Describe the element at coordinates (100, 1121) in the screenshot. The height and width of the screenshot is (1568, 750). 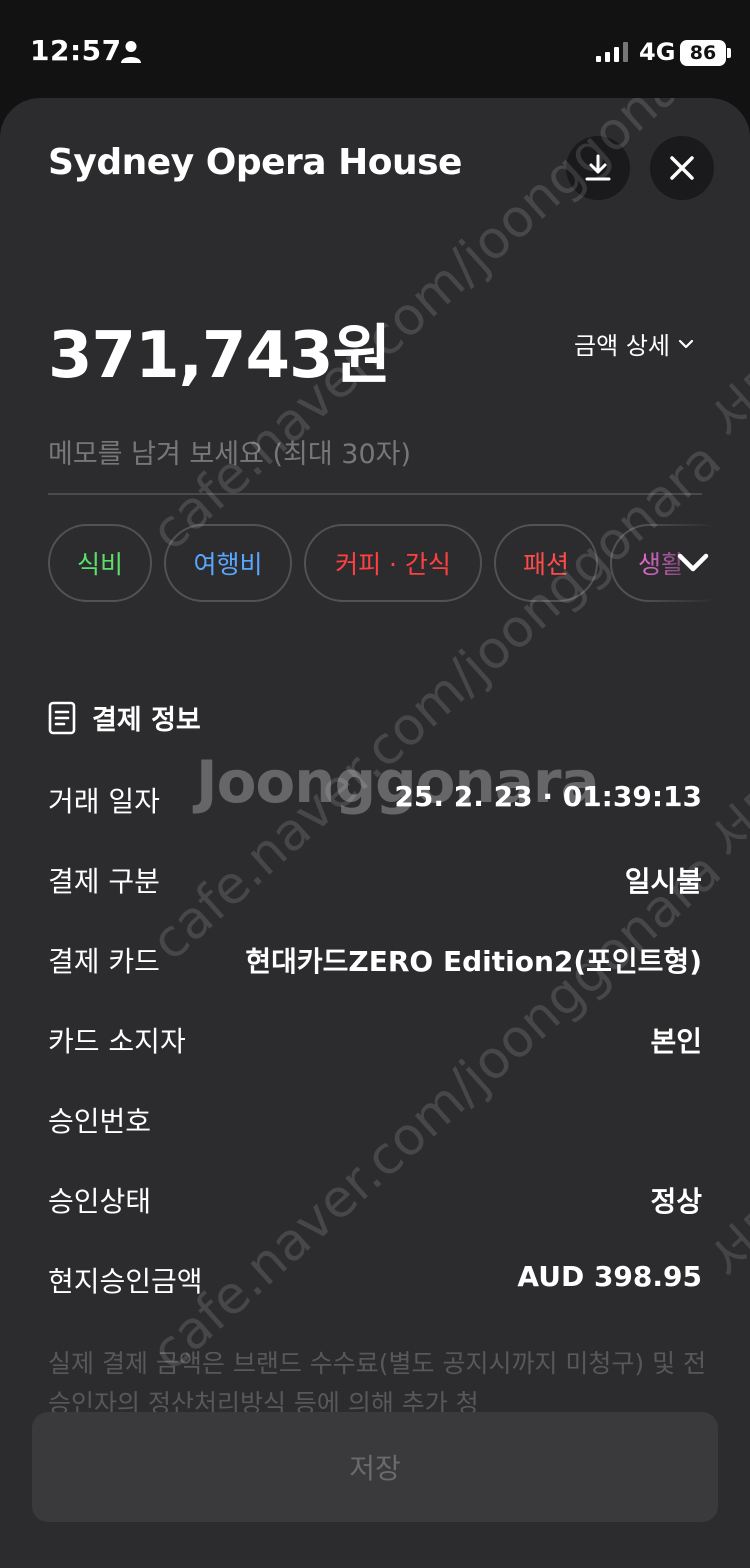
I see `info-label: 승인번호` at that location.